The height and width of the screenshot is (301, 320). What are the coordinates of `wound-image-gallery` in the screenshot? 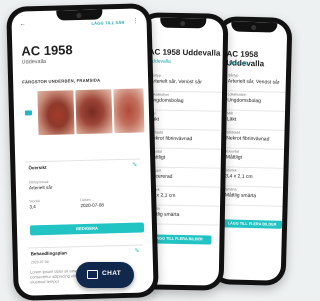 It's located at (84, 112).